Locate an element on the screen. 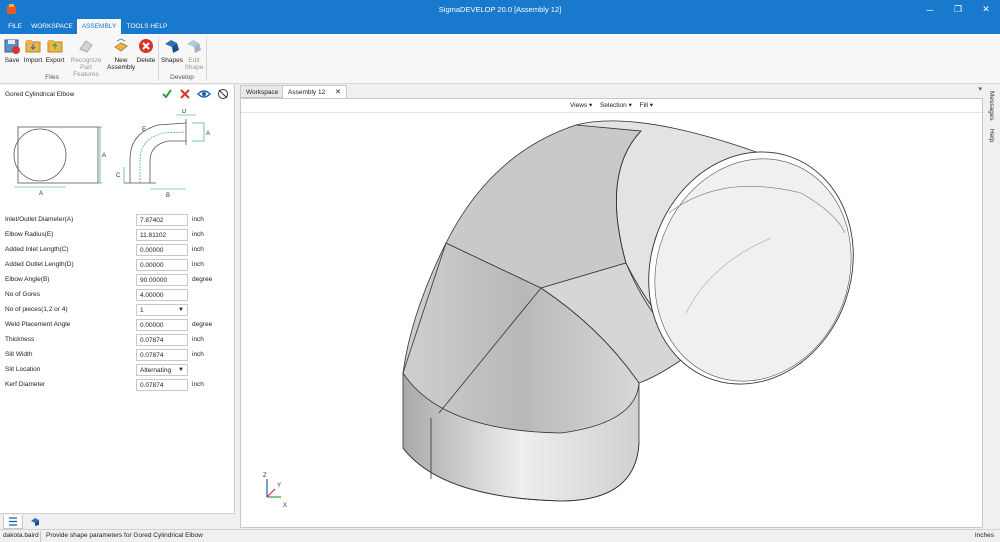  save-icon is located at coordinates (12, 46).